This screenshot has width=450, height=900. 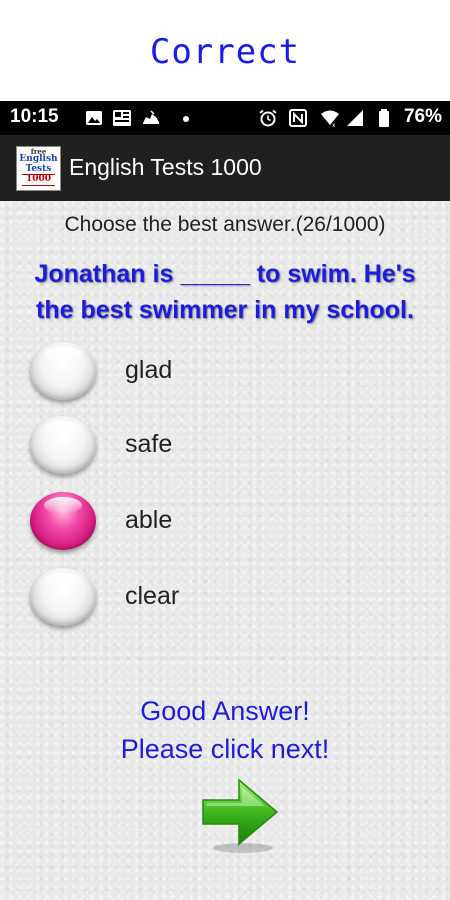 I want to click on feedback-line-2: Please click next!, so click(x=225, y=749).